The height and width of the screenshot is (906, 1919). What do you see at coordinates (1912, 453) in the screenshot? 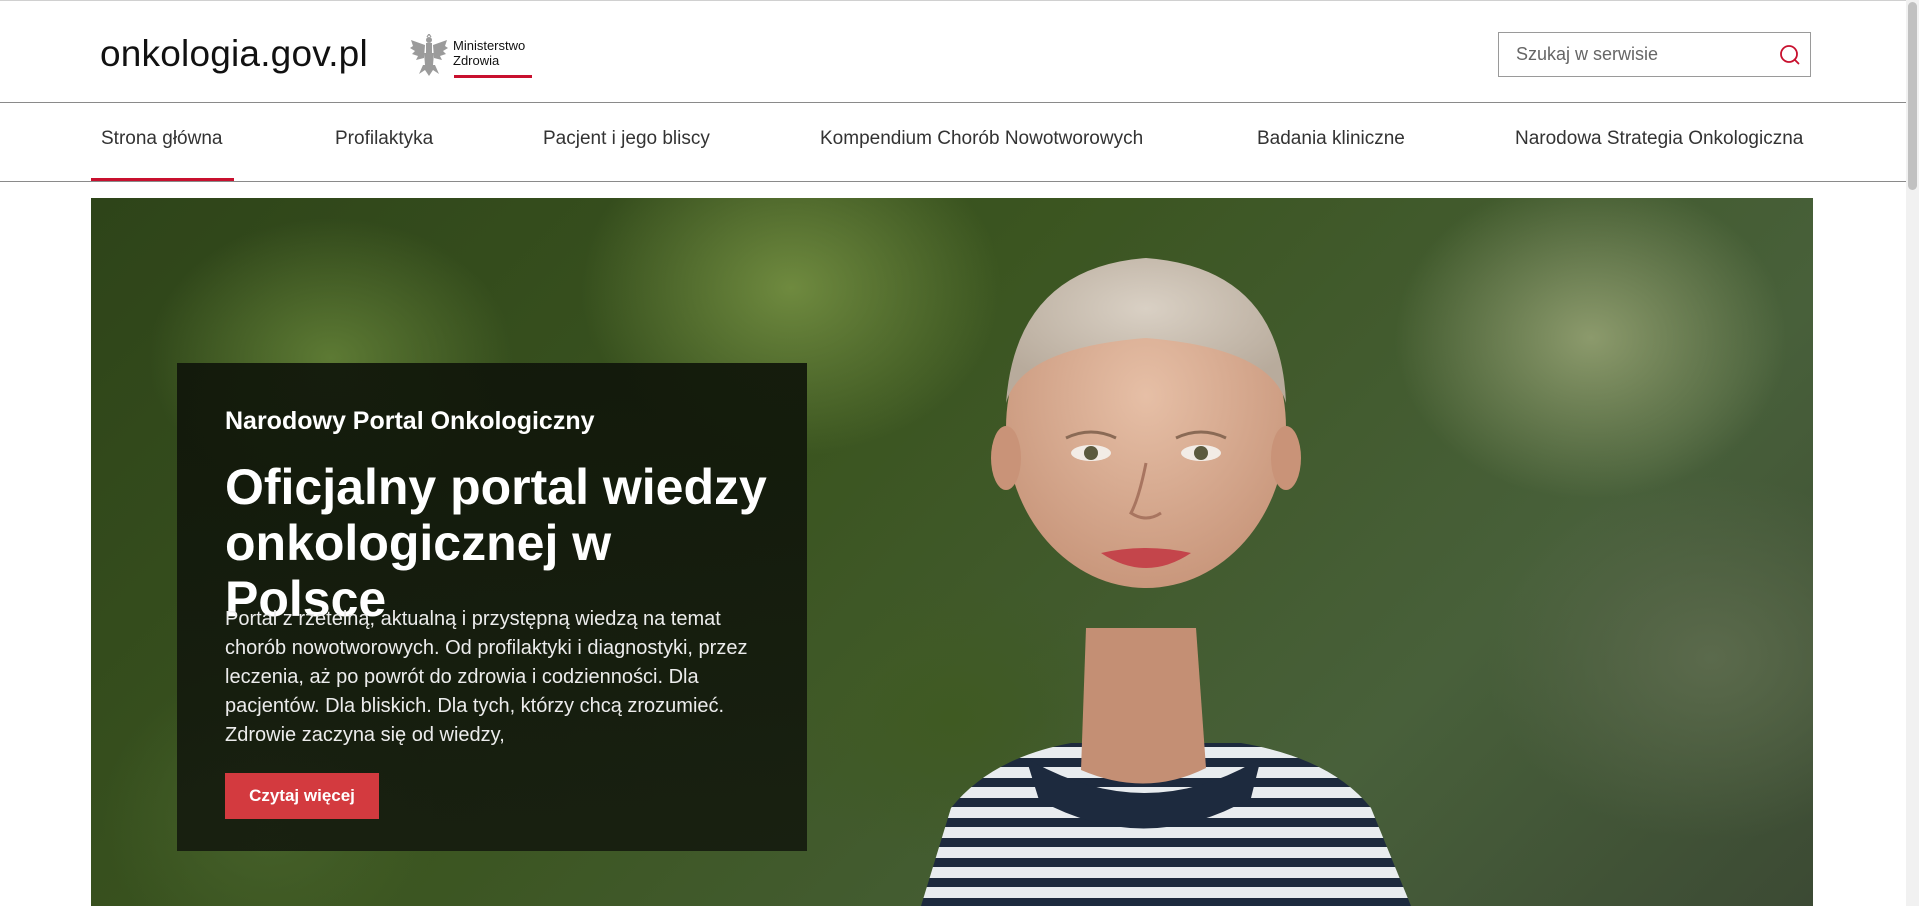
I see `page-scrollbar` at bounding box center [1912, 453].